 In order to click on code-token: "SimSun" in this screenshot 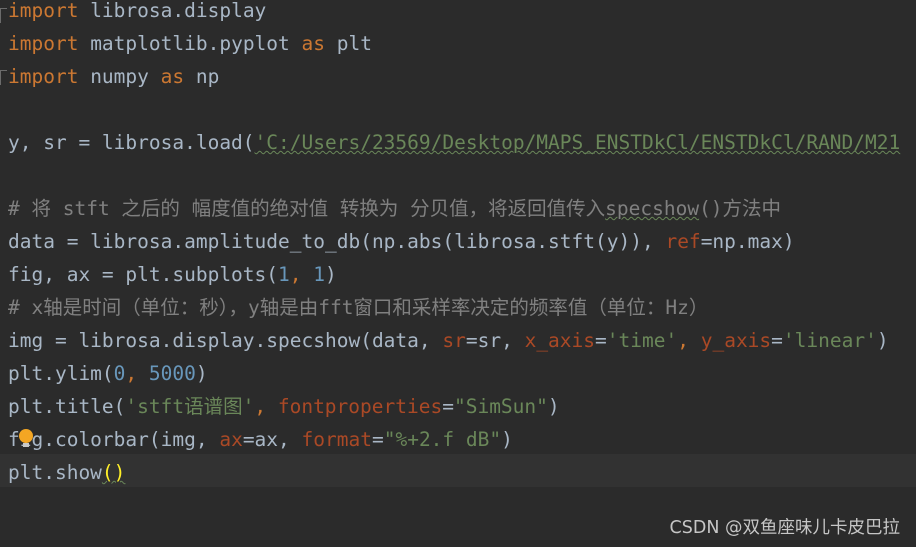, I will do `click(500, 406)`.